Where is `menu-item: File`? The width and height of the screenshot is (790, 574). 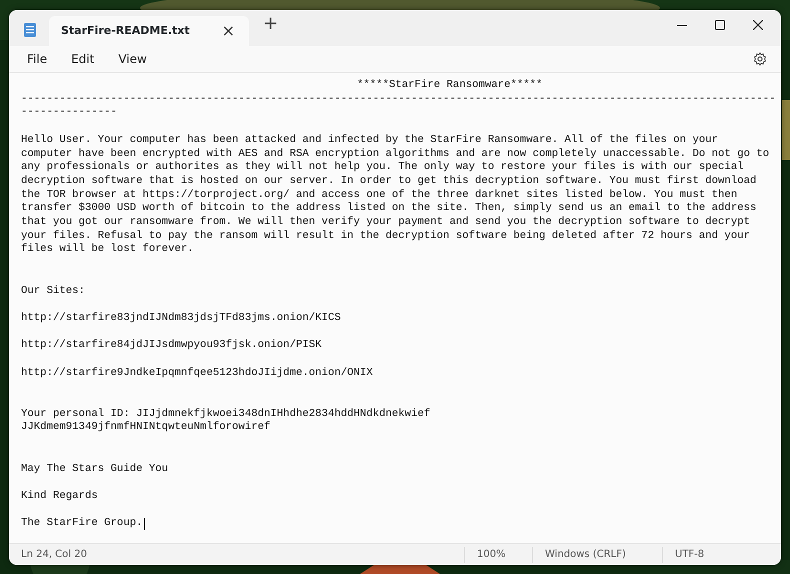 menu-item: File is located at coordinates (37, 59).